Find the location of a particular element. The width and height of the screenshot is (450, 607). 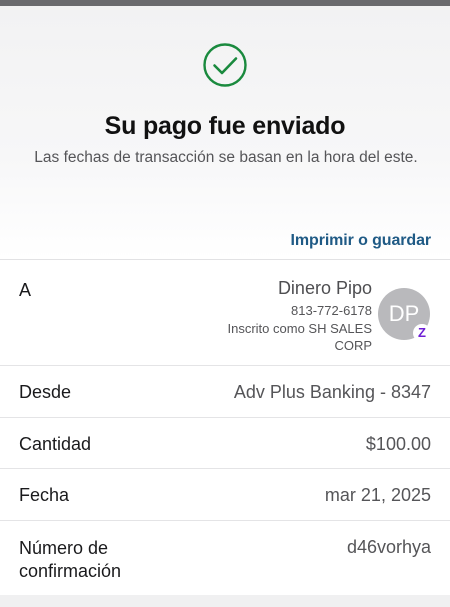

date-row: Fecha mar 21, 2025 is located at coordinates (225, 495).